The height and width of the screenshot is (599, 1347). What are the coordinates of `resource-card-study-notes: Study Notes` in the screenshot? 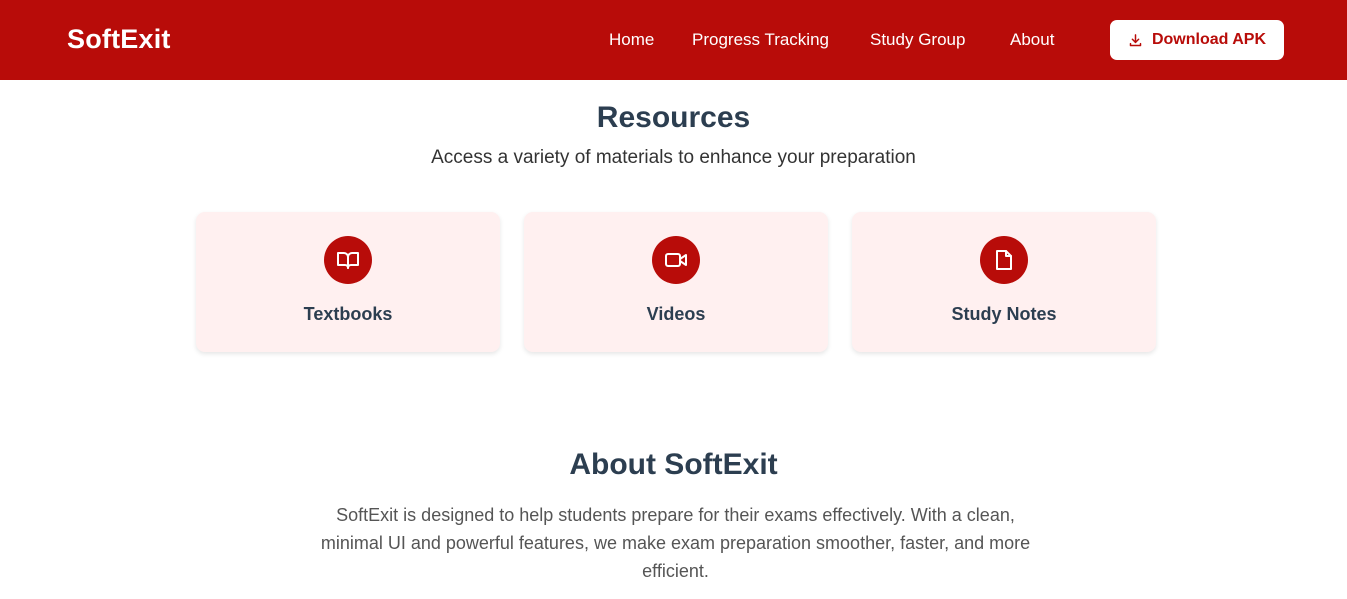 It's located at (1004, 282).